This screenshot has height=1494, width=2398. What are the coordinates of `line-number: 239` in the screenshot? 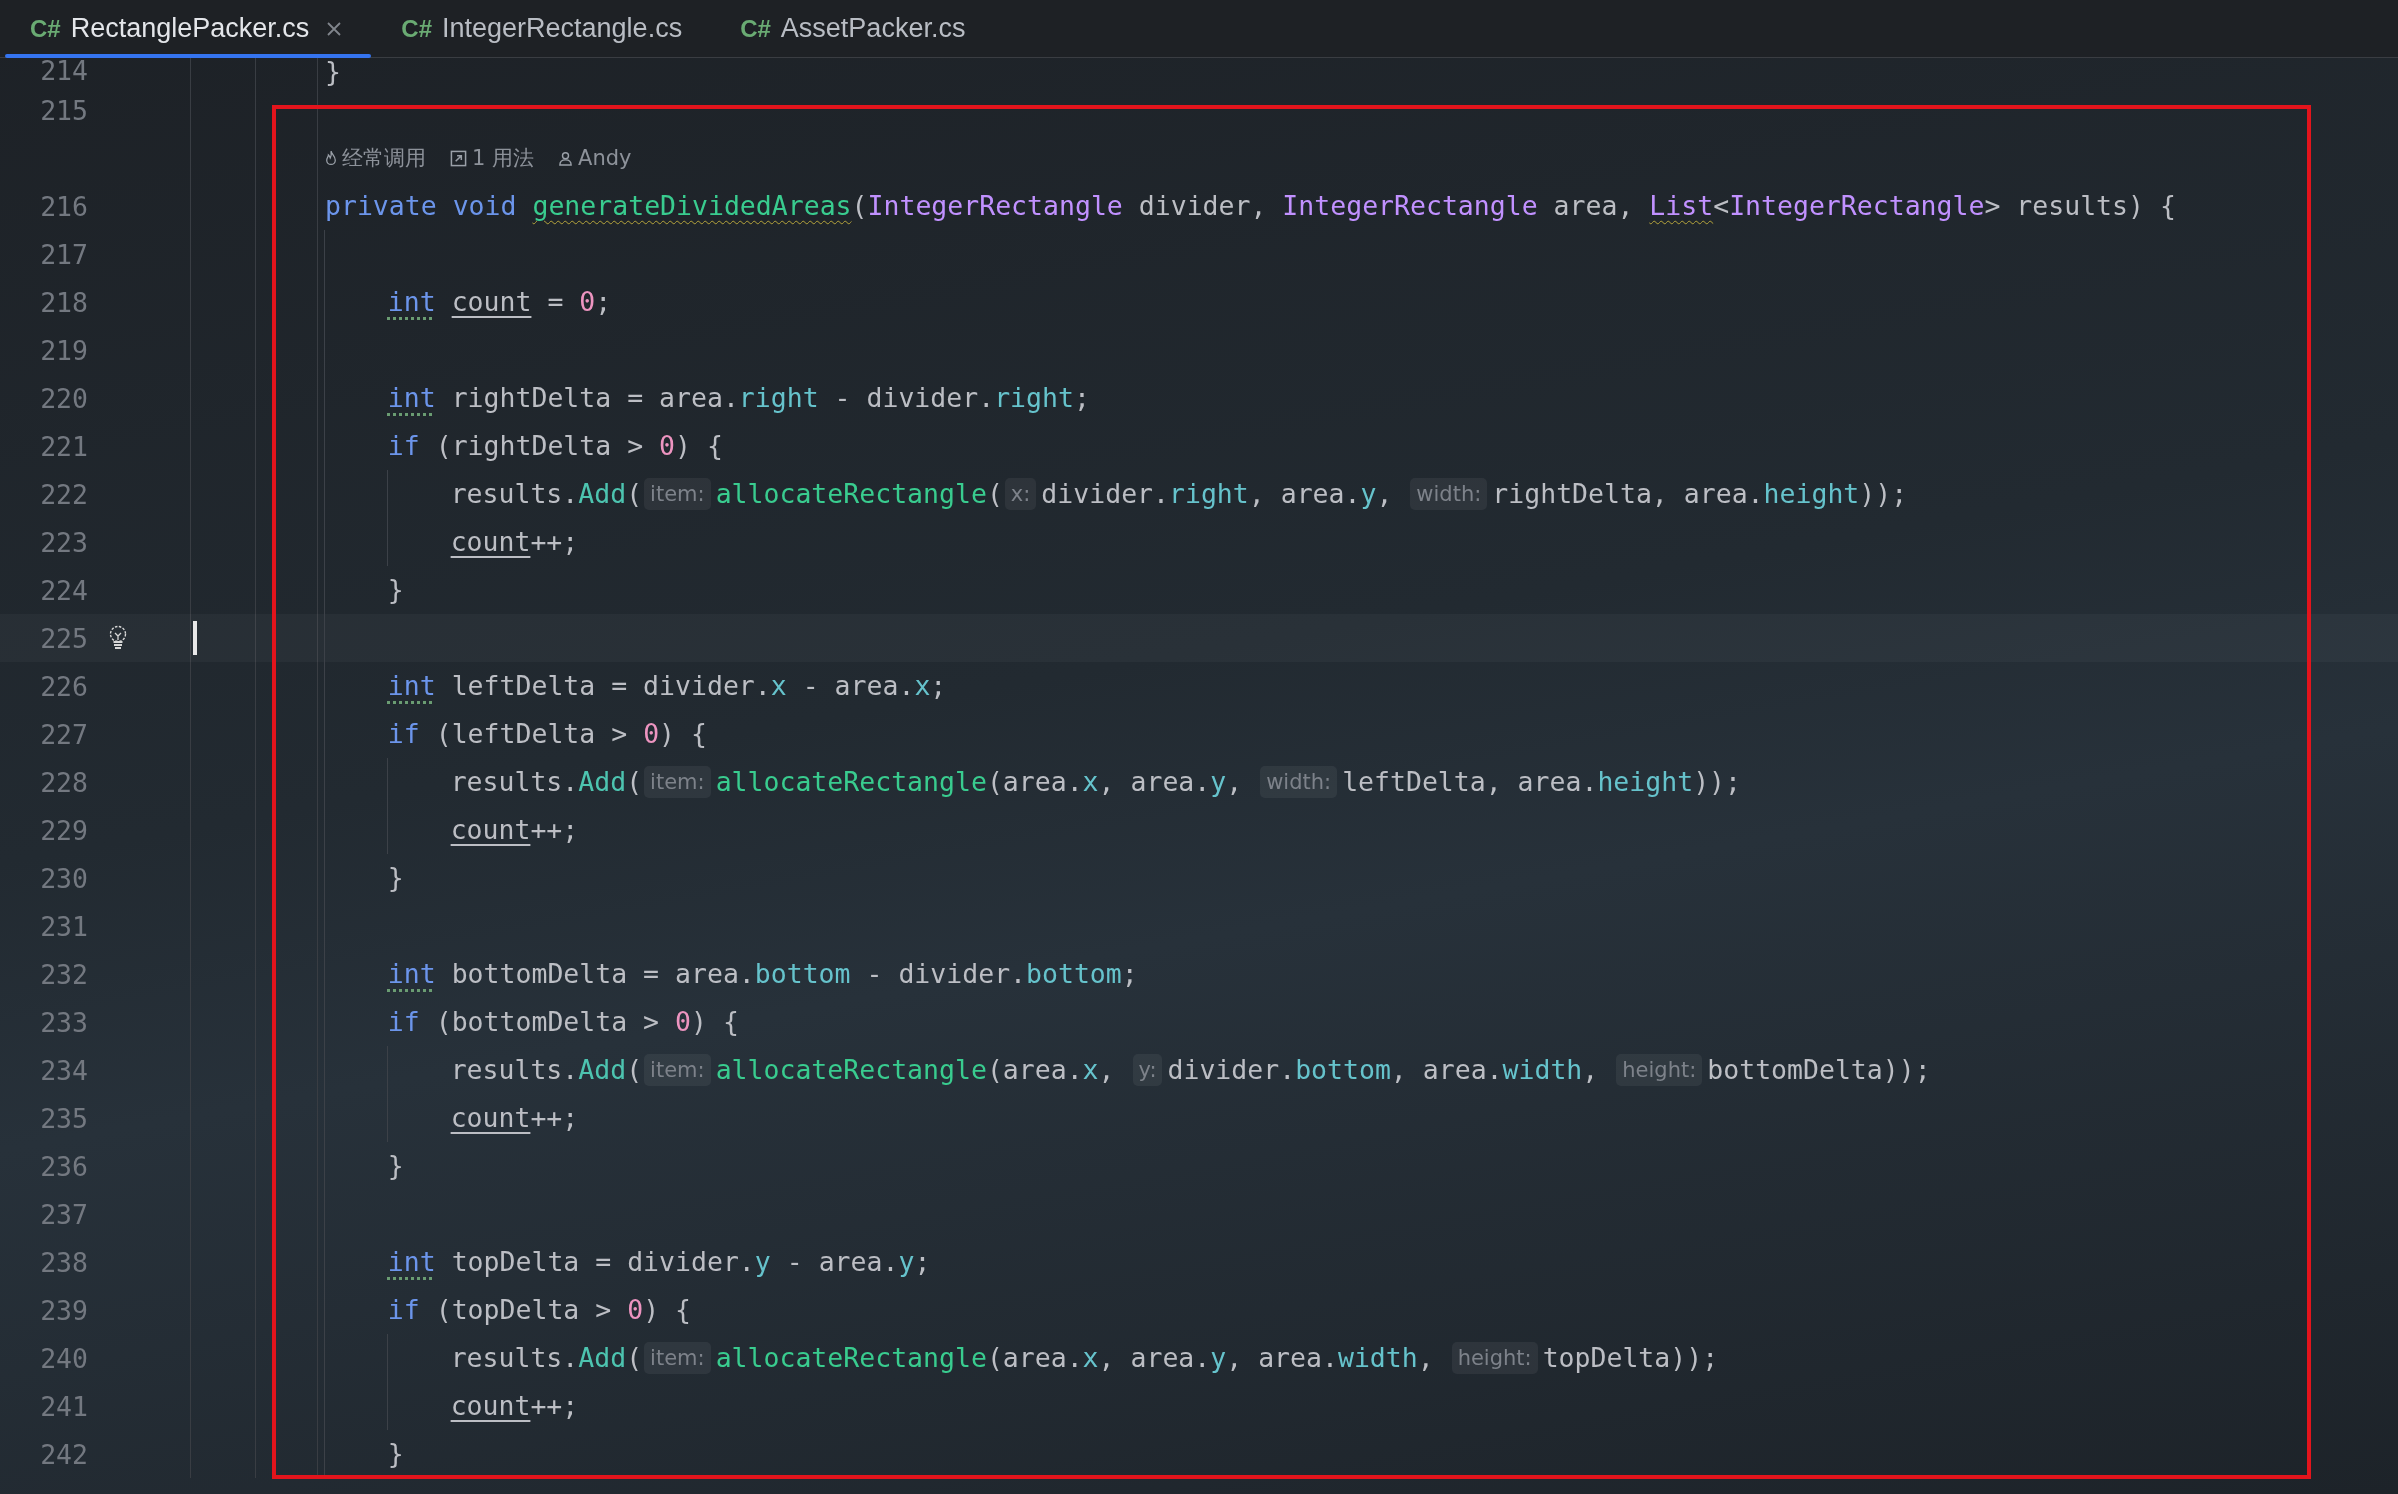 It's located at (63, 1310).